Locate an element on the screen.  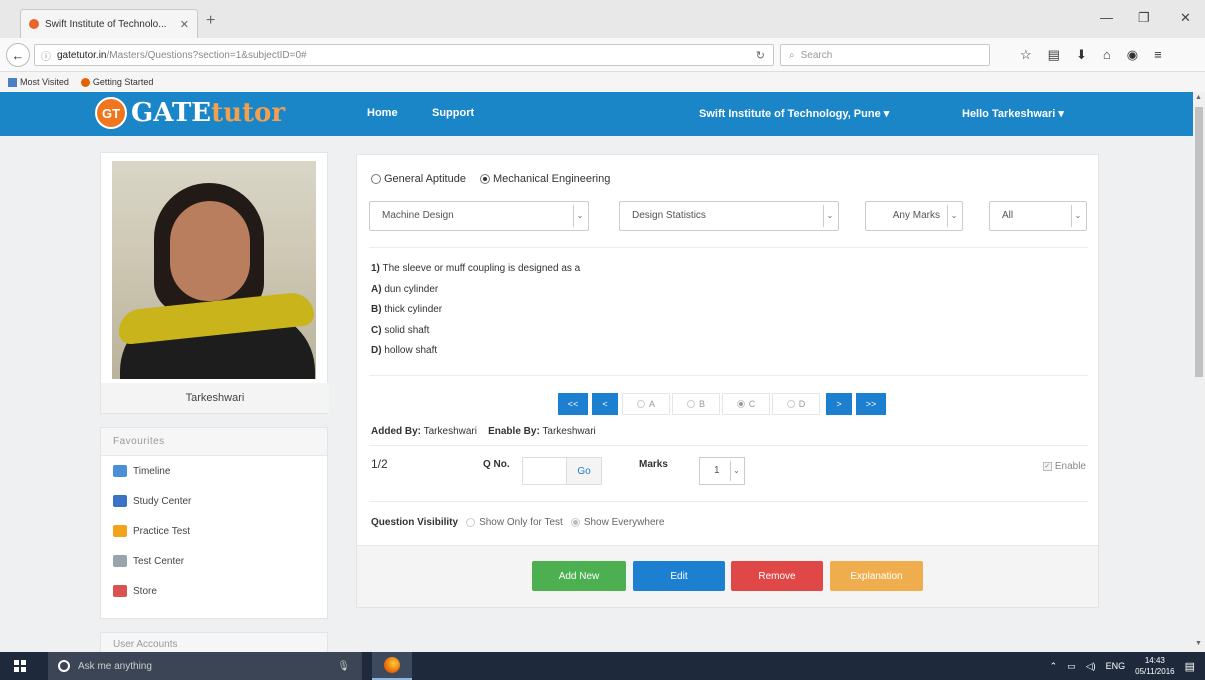
home-icon: ⌂ is located at coordinates (1107, 55).